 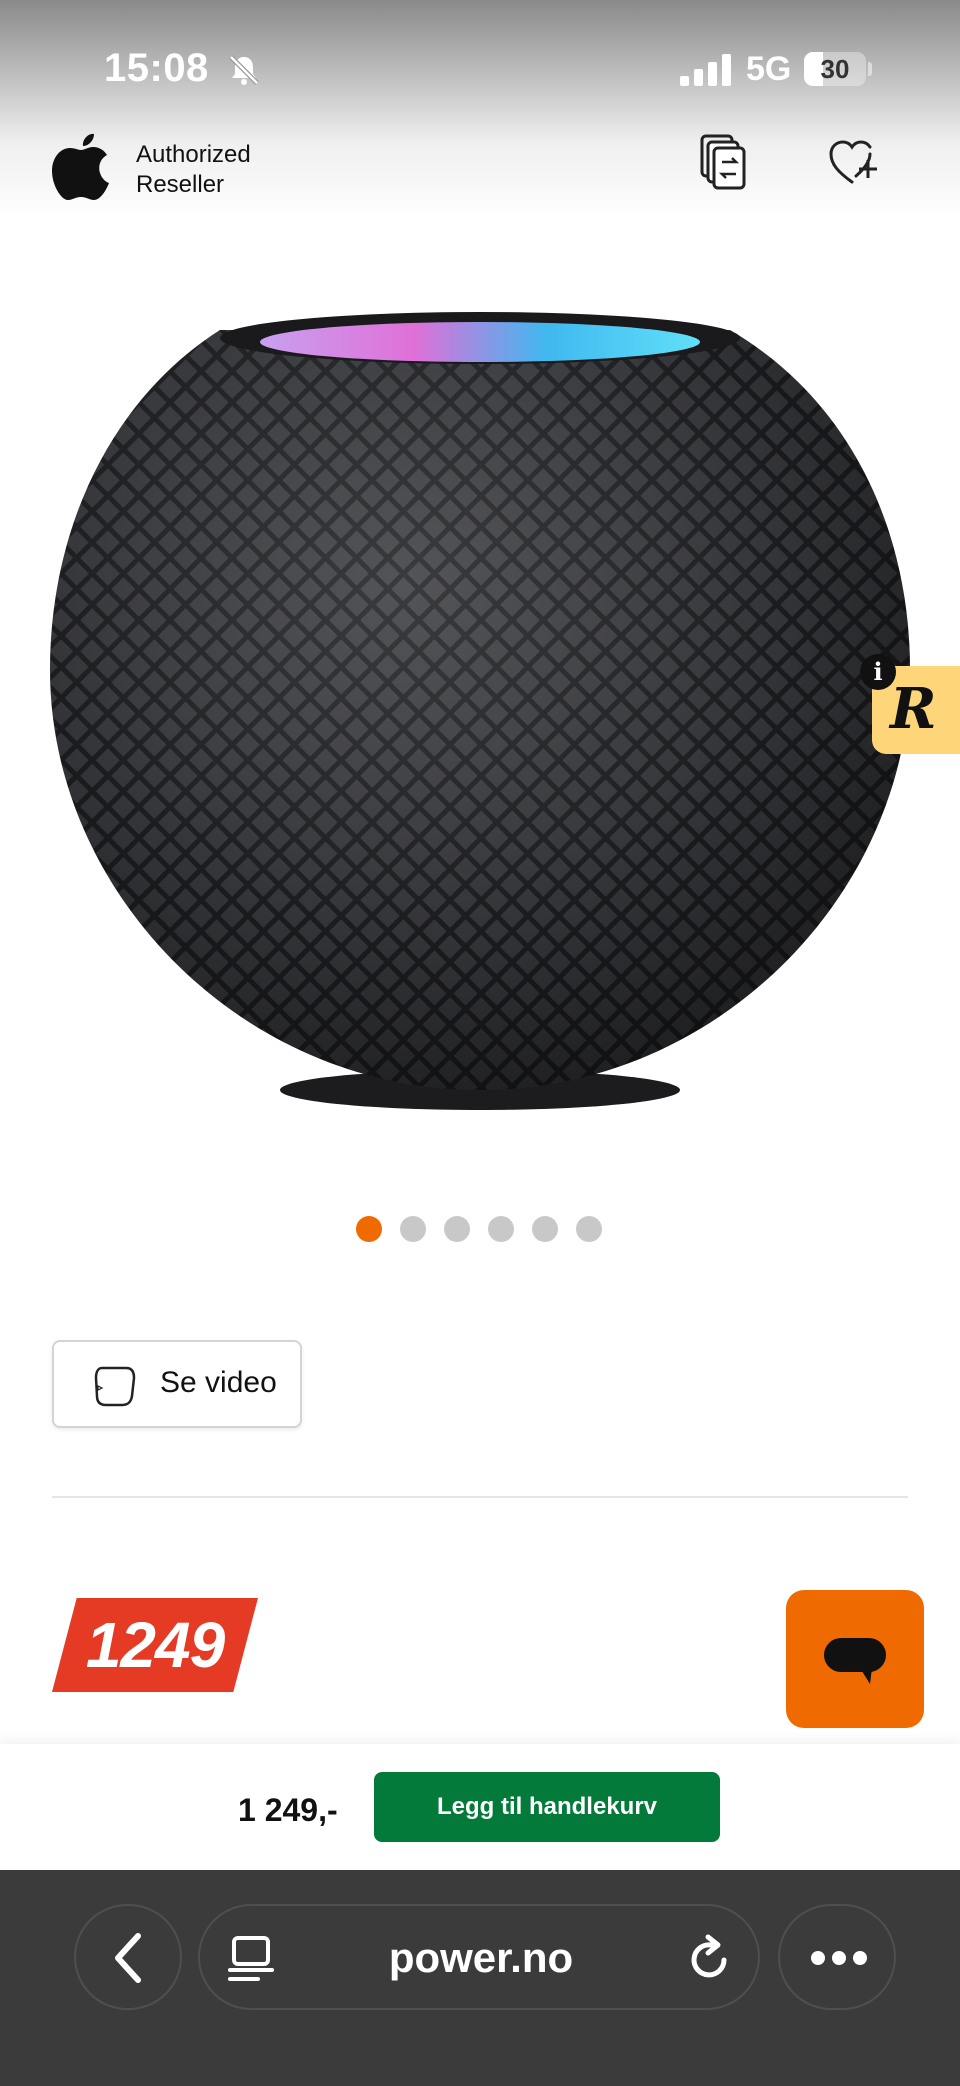 I want to click on address-bar: power.no, so click(x=479, y=1957).